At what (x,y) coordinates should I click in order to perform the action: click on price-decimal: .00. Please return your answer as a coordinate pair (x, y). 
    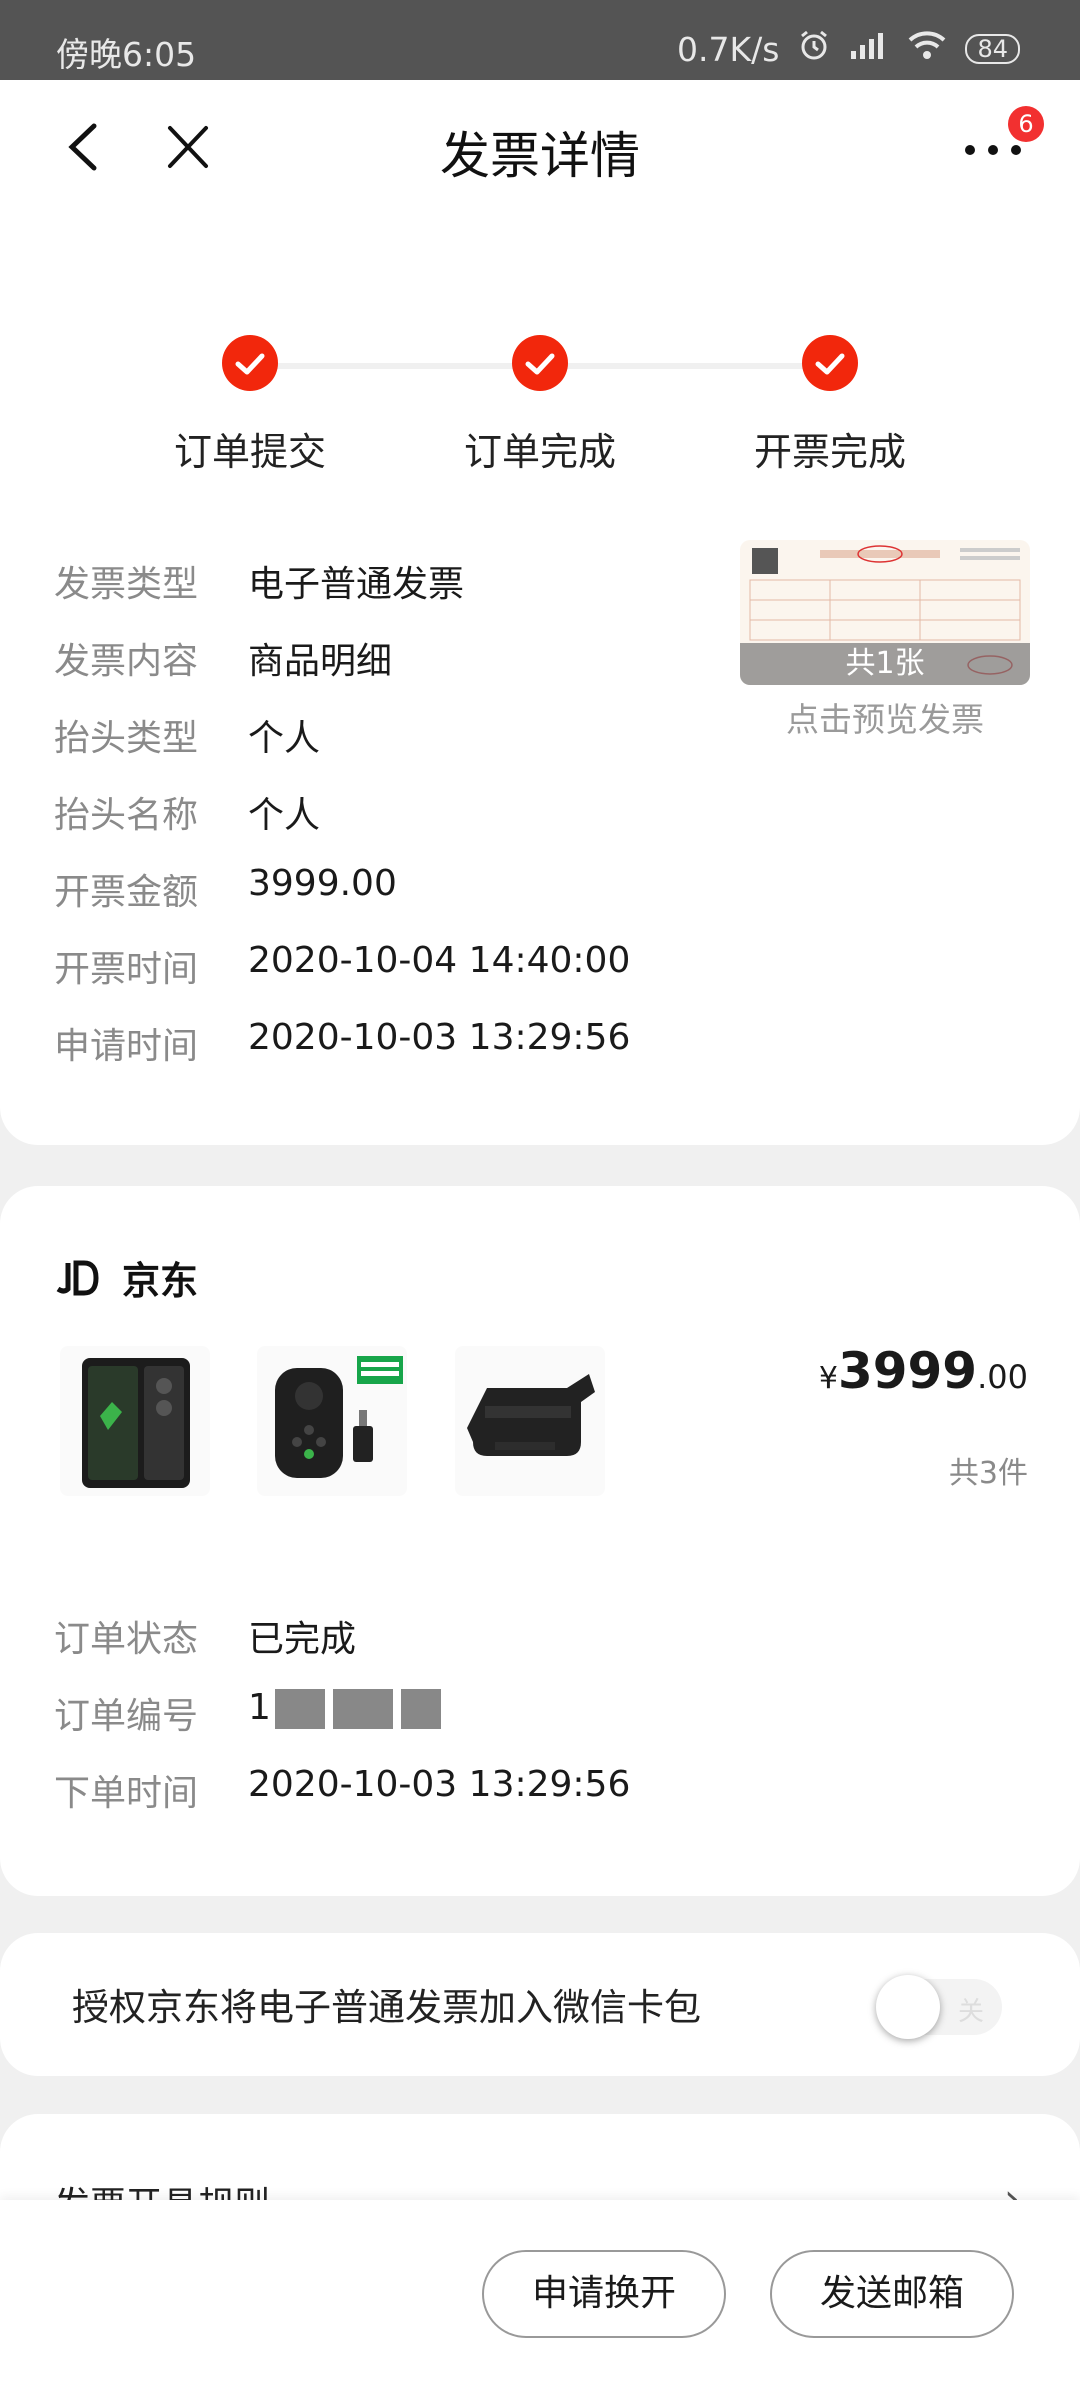
    Looking at the image, I should click on (1002, 1377).